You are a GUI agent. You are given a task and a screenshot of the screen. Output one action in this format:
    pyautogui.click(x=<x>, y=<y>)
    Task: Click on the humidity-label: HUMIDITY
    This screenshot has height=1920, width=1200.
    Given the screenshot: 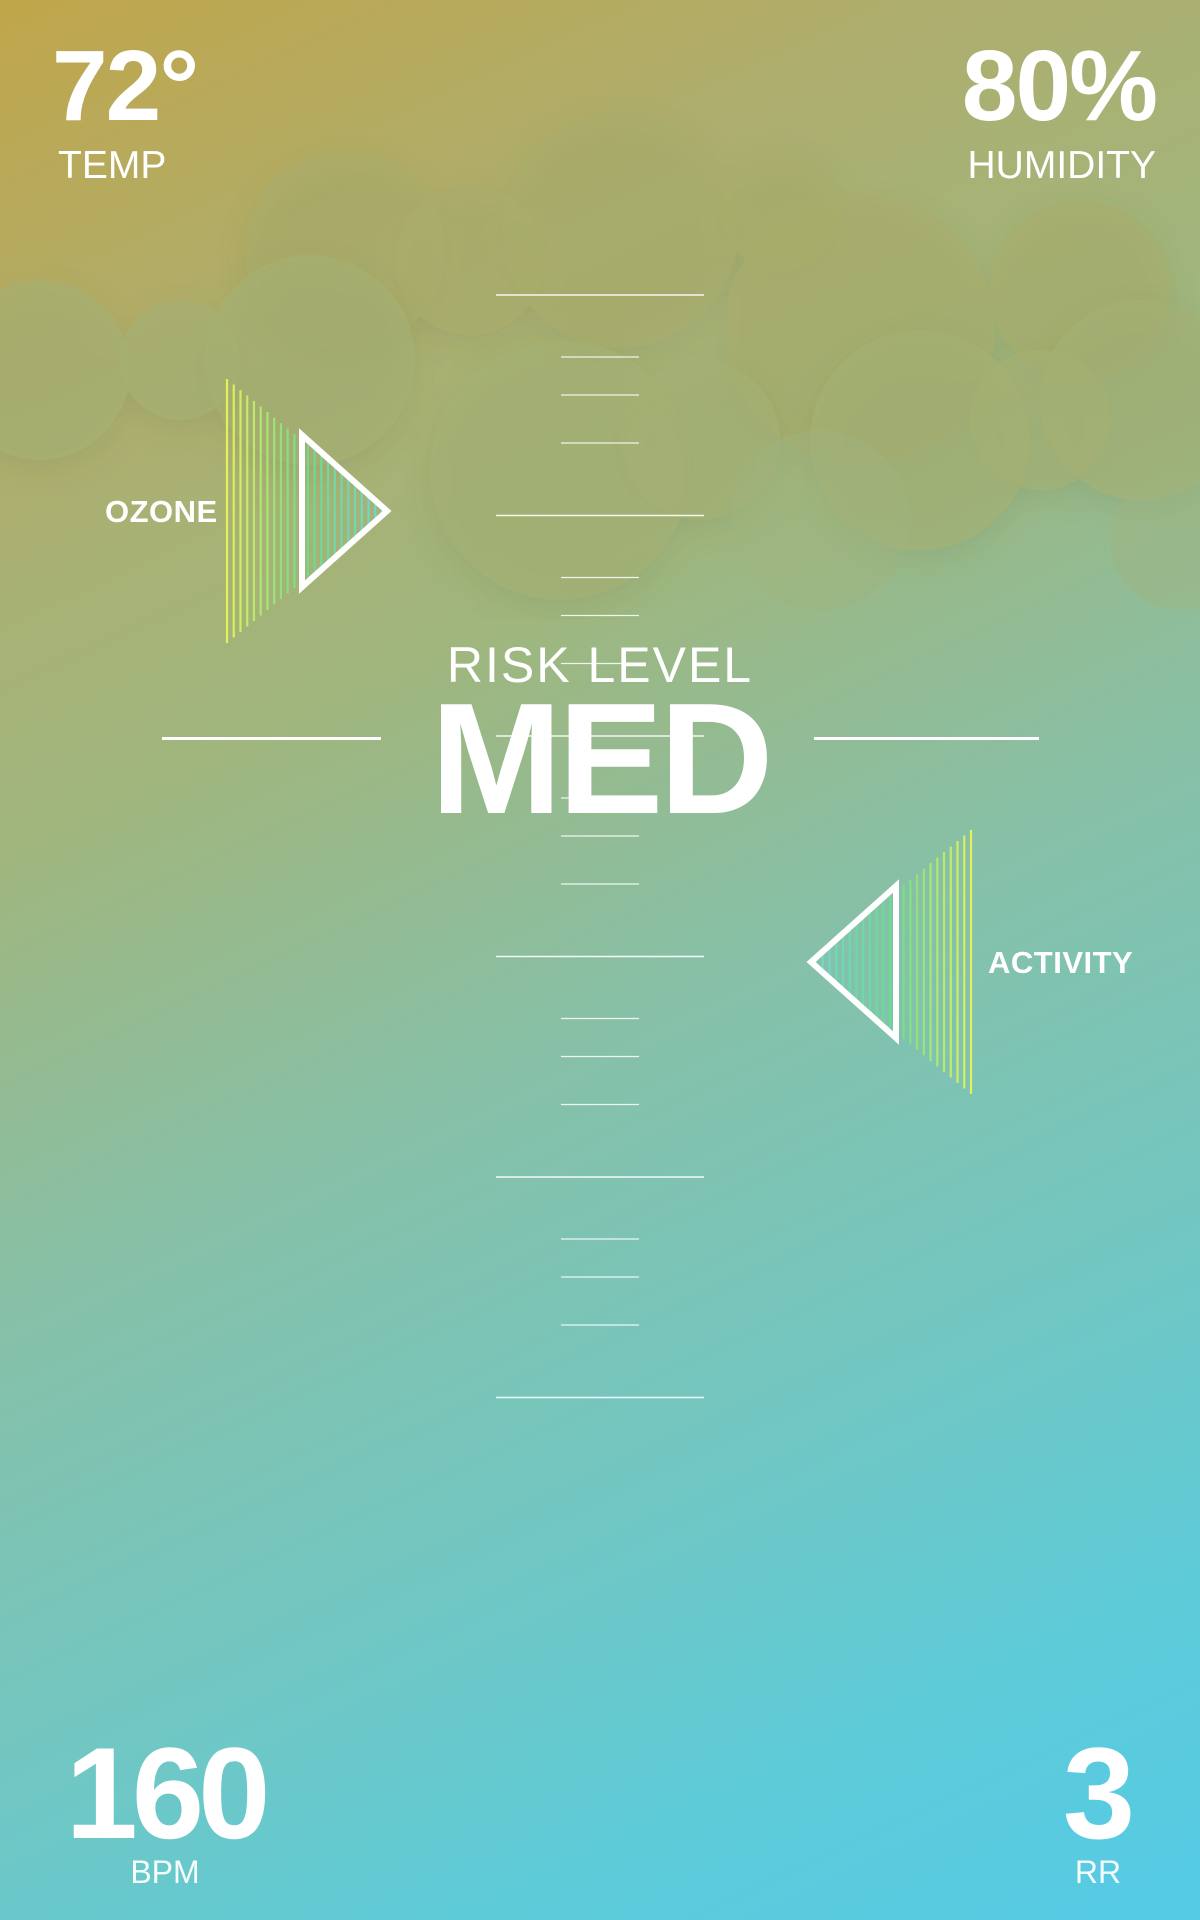 What is the action you would take?
    pyautogui.click(x=1062, y=165)
    